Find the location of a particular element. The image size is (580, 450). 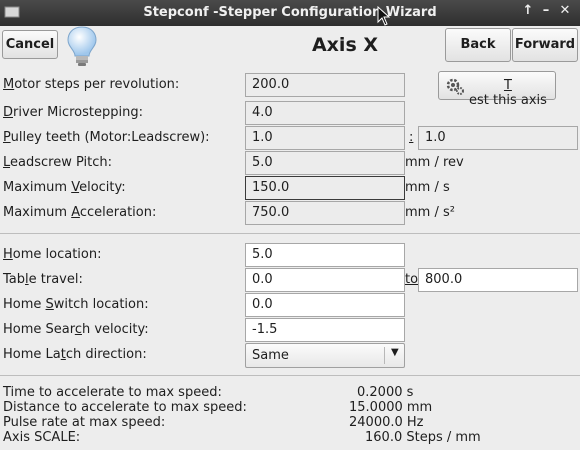

back-button: Back is located at coordinates (478, 45).